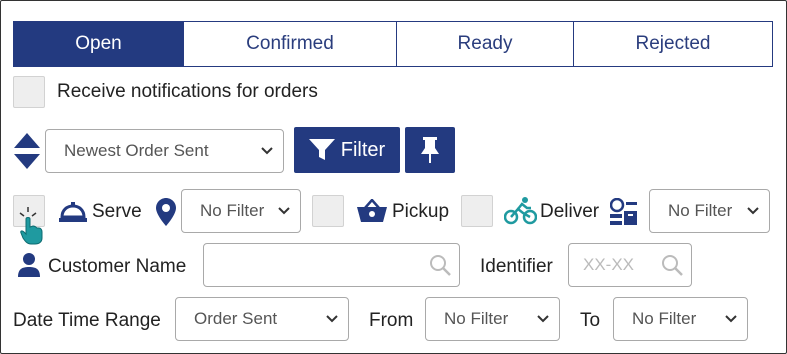 Image resolution: width=787 pixels, height=354 pixels. I want to click on identifier-label: Identifier, so click(516, 266).